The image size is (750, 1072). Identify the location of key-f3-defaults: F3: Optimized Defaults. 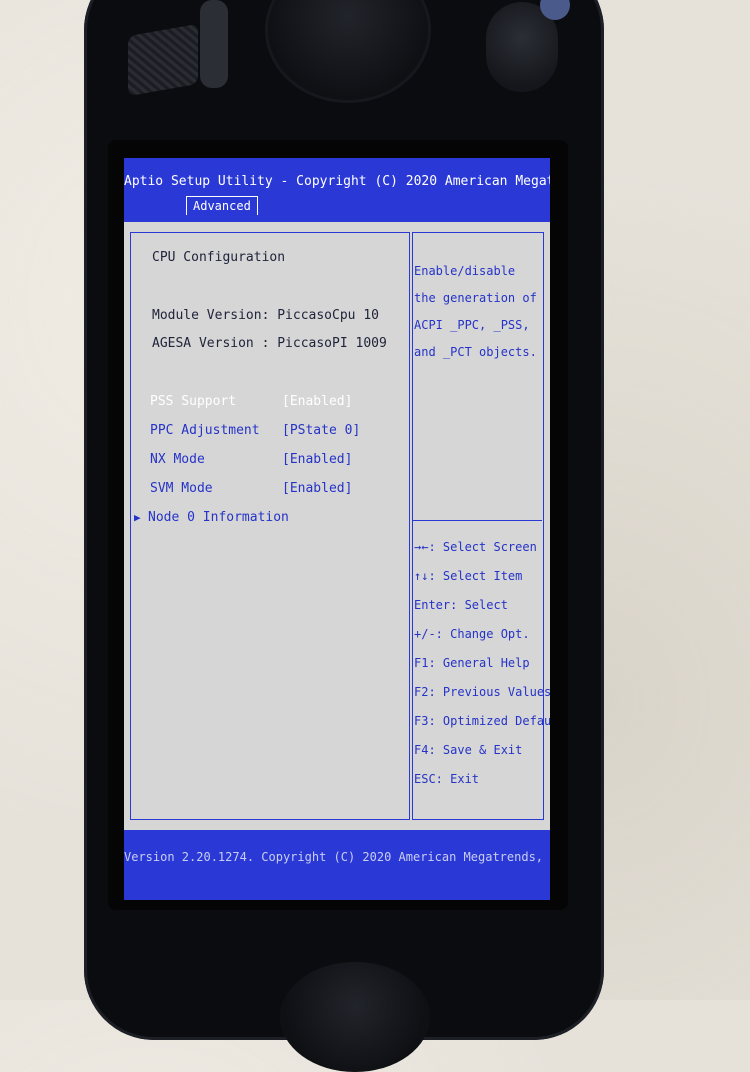
(482, 721).